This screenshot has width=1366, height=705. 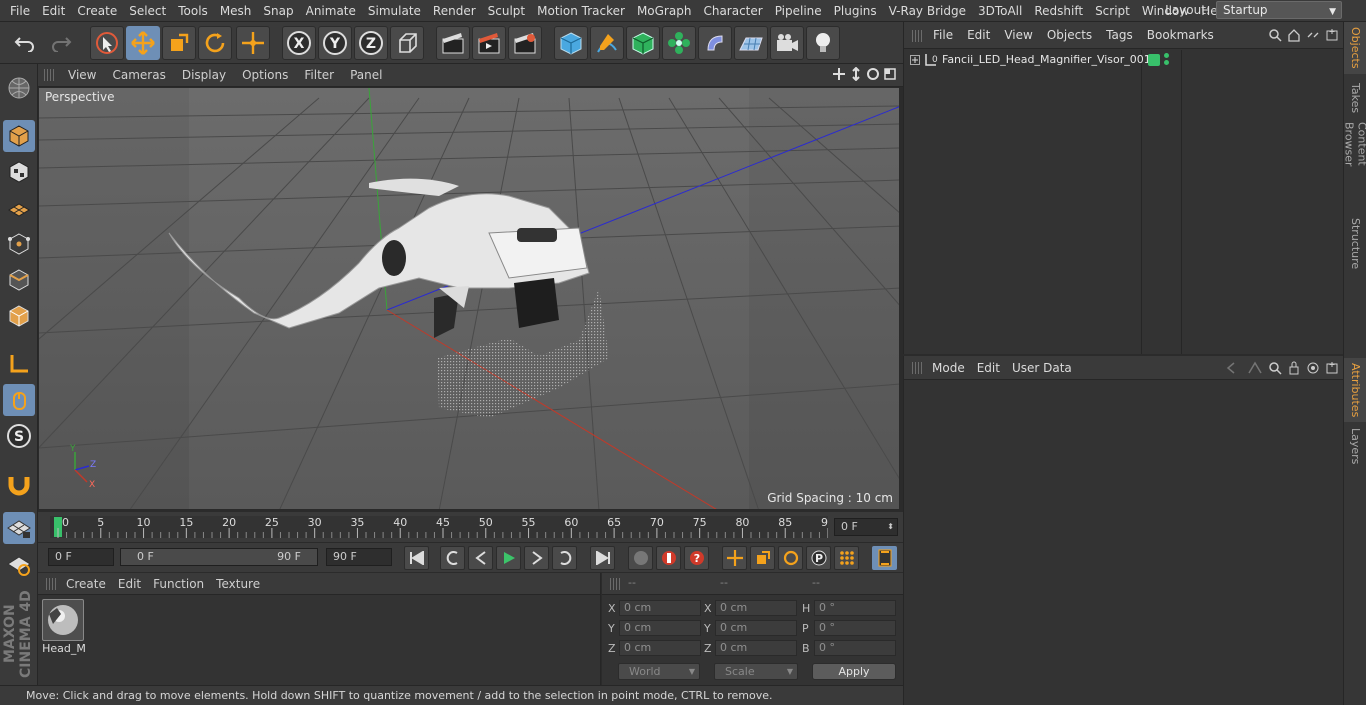 I want to click on size-z-field: 0 cm, so click(x=756, y=648).